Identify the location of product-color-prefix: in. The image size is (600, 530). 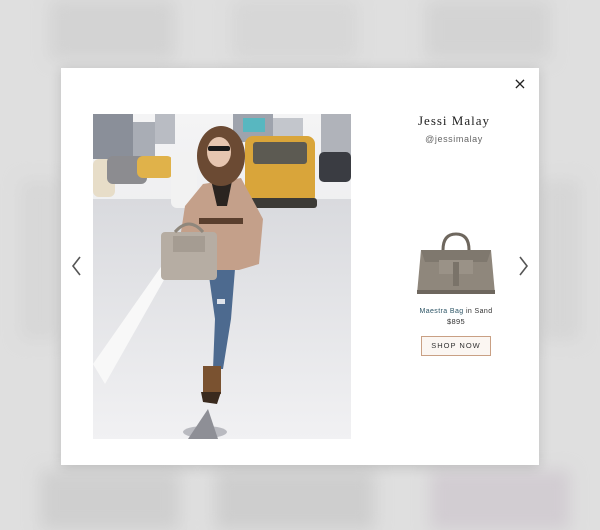
(469, 311).